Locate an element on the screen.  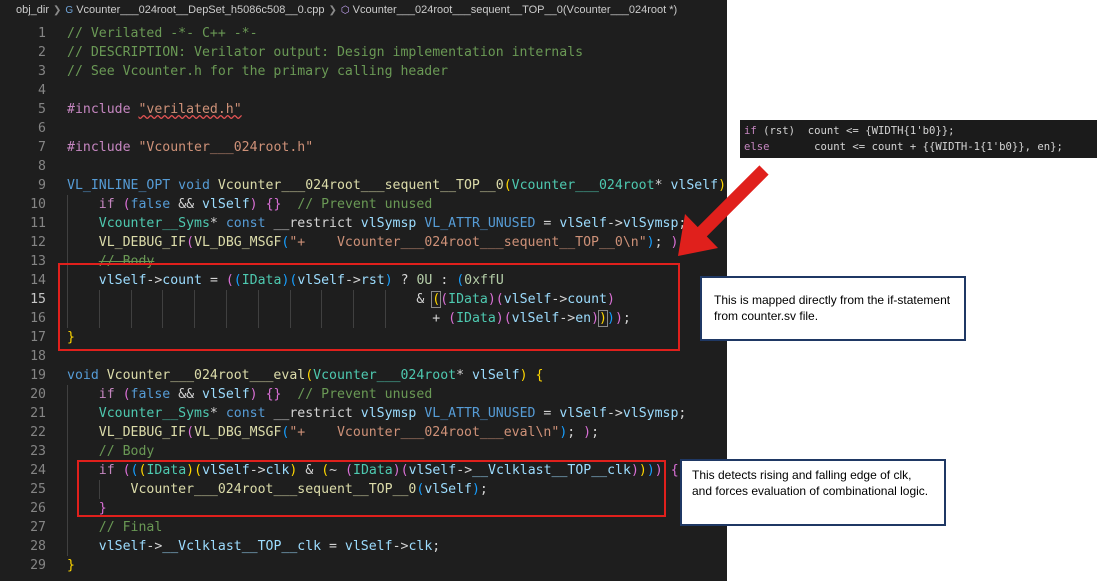
code-token: VL_INLINE_OPT is located at coordinates (123, 185).